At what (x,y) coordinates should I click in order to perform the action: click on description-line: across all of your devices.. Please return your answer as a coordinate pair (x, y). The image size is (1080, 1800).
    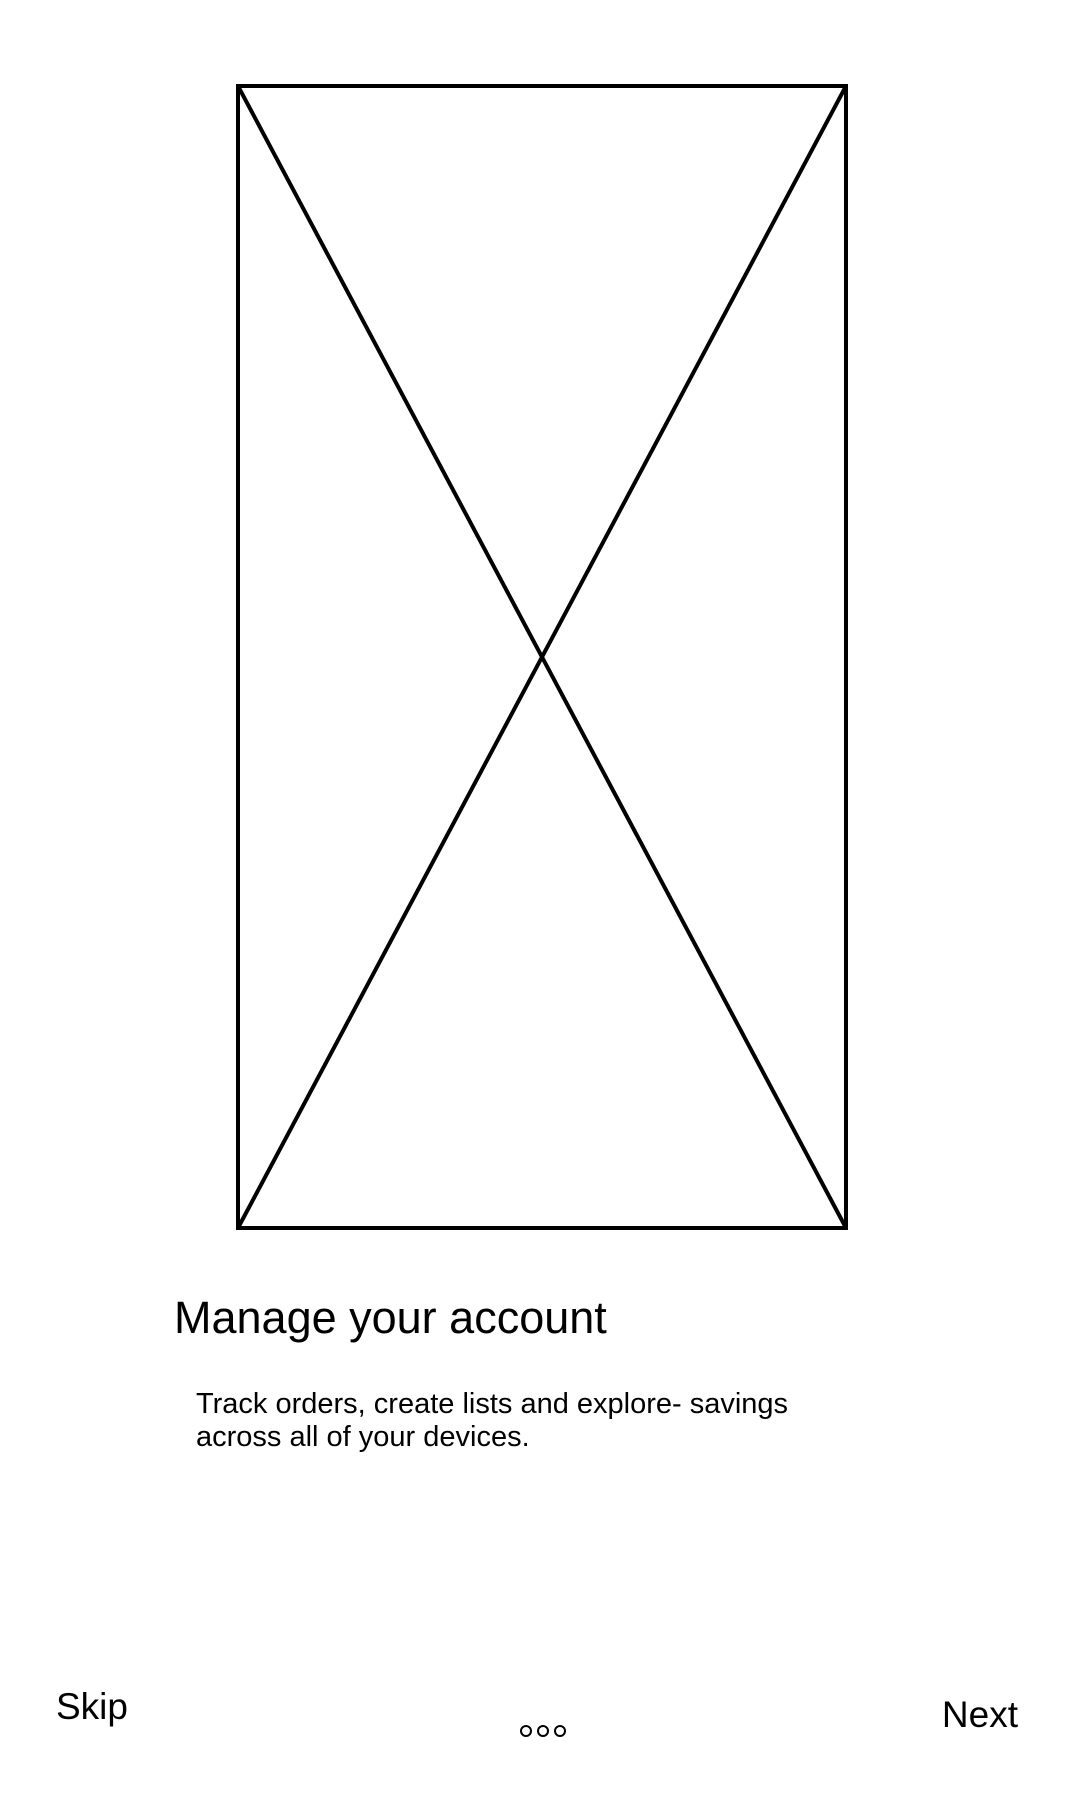
    Looking at the image, I should click on (363, 1437).